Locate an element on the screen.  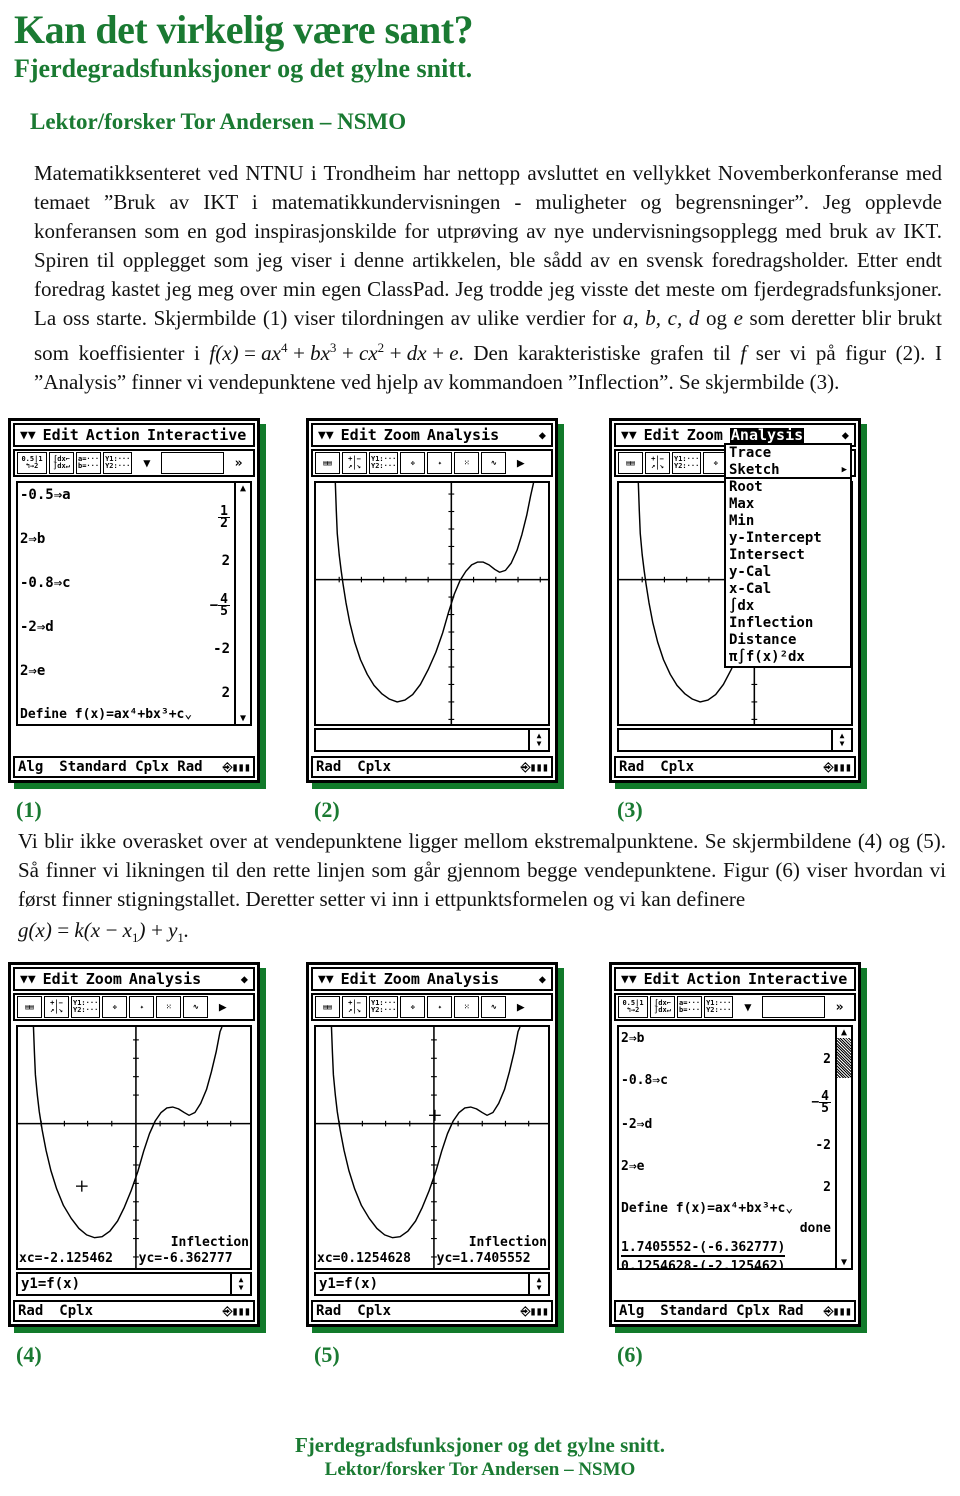
analysis-item-sketch: Sketch ▶ is located at coordinates (788, 470).